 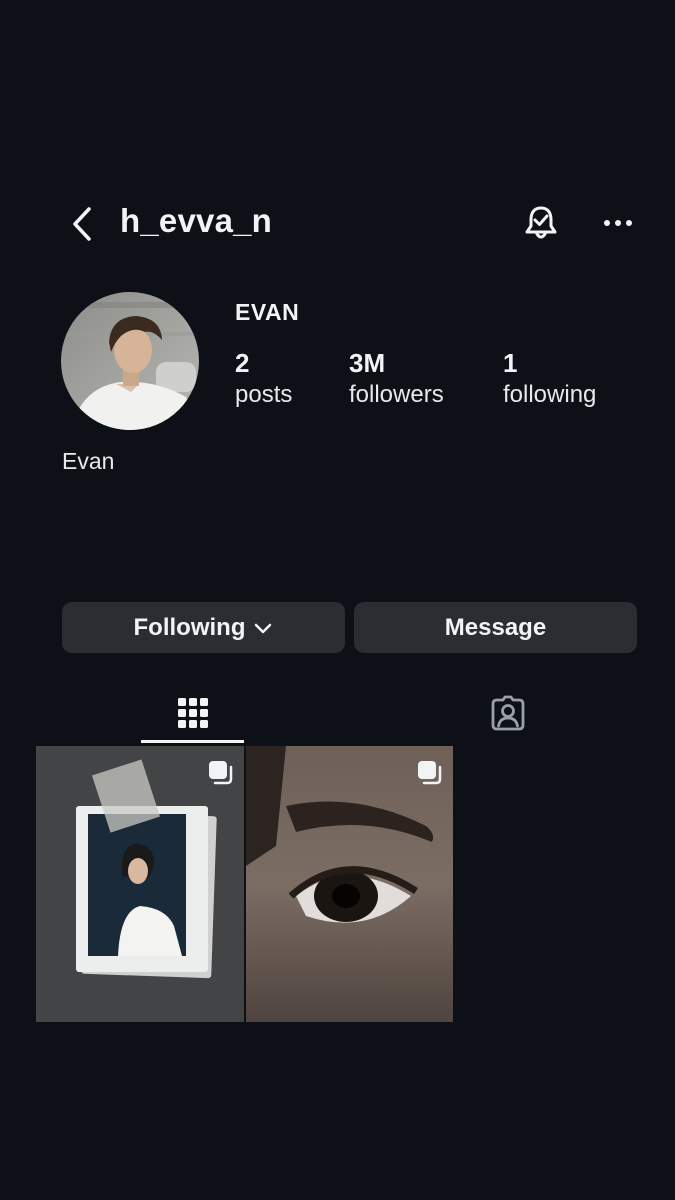 What do you see at coordinates (189, 627) in the screenshot?
I see `following-button-label: Following` at bounding box center [189, 627].